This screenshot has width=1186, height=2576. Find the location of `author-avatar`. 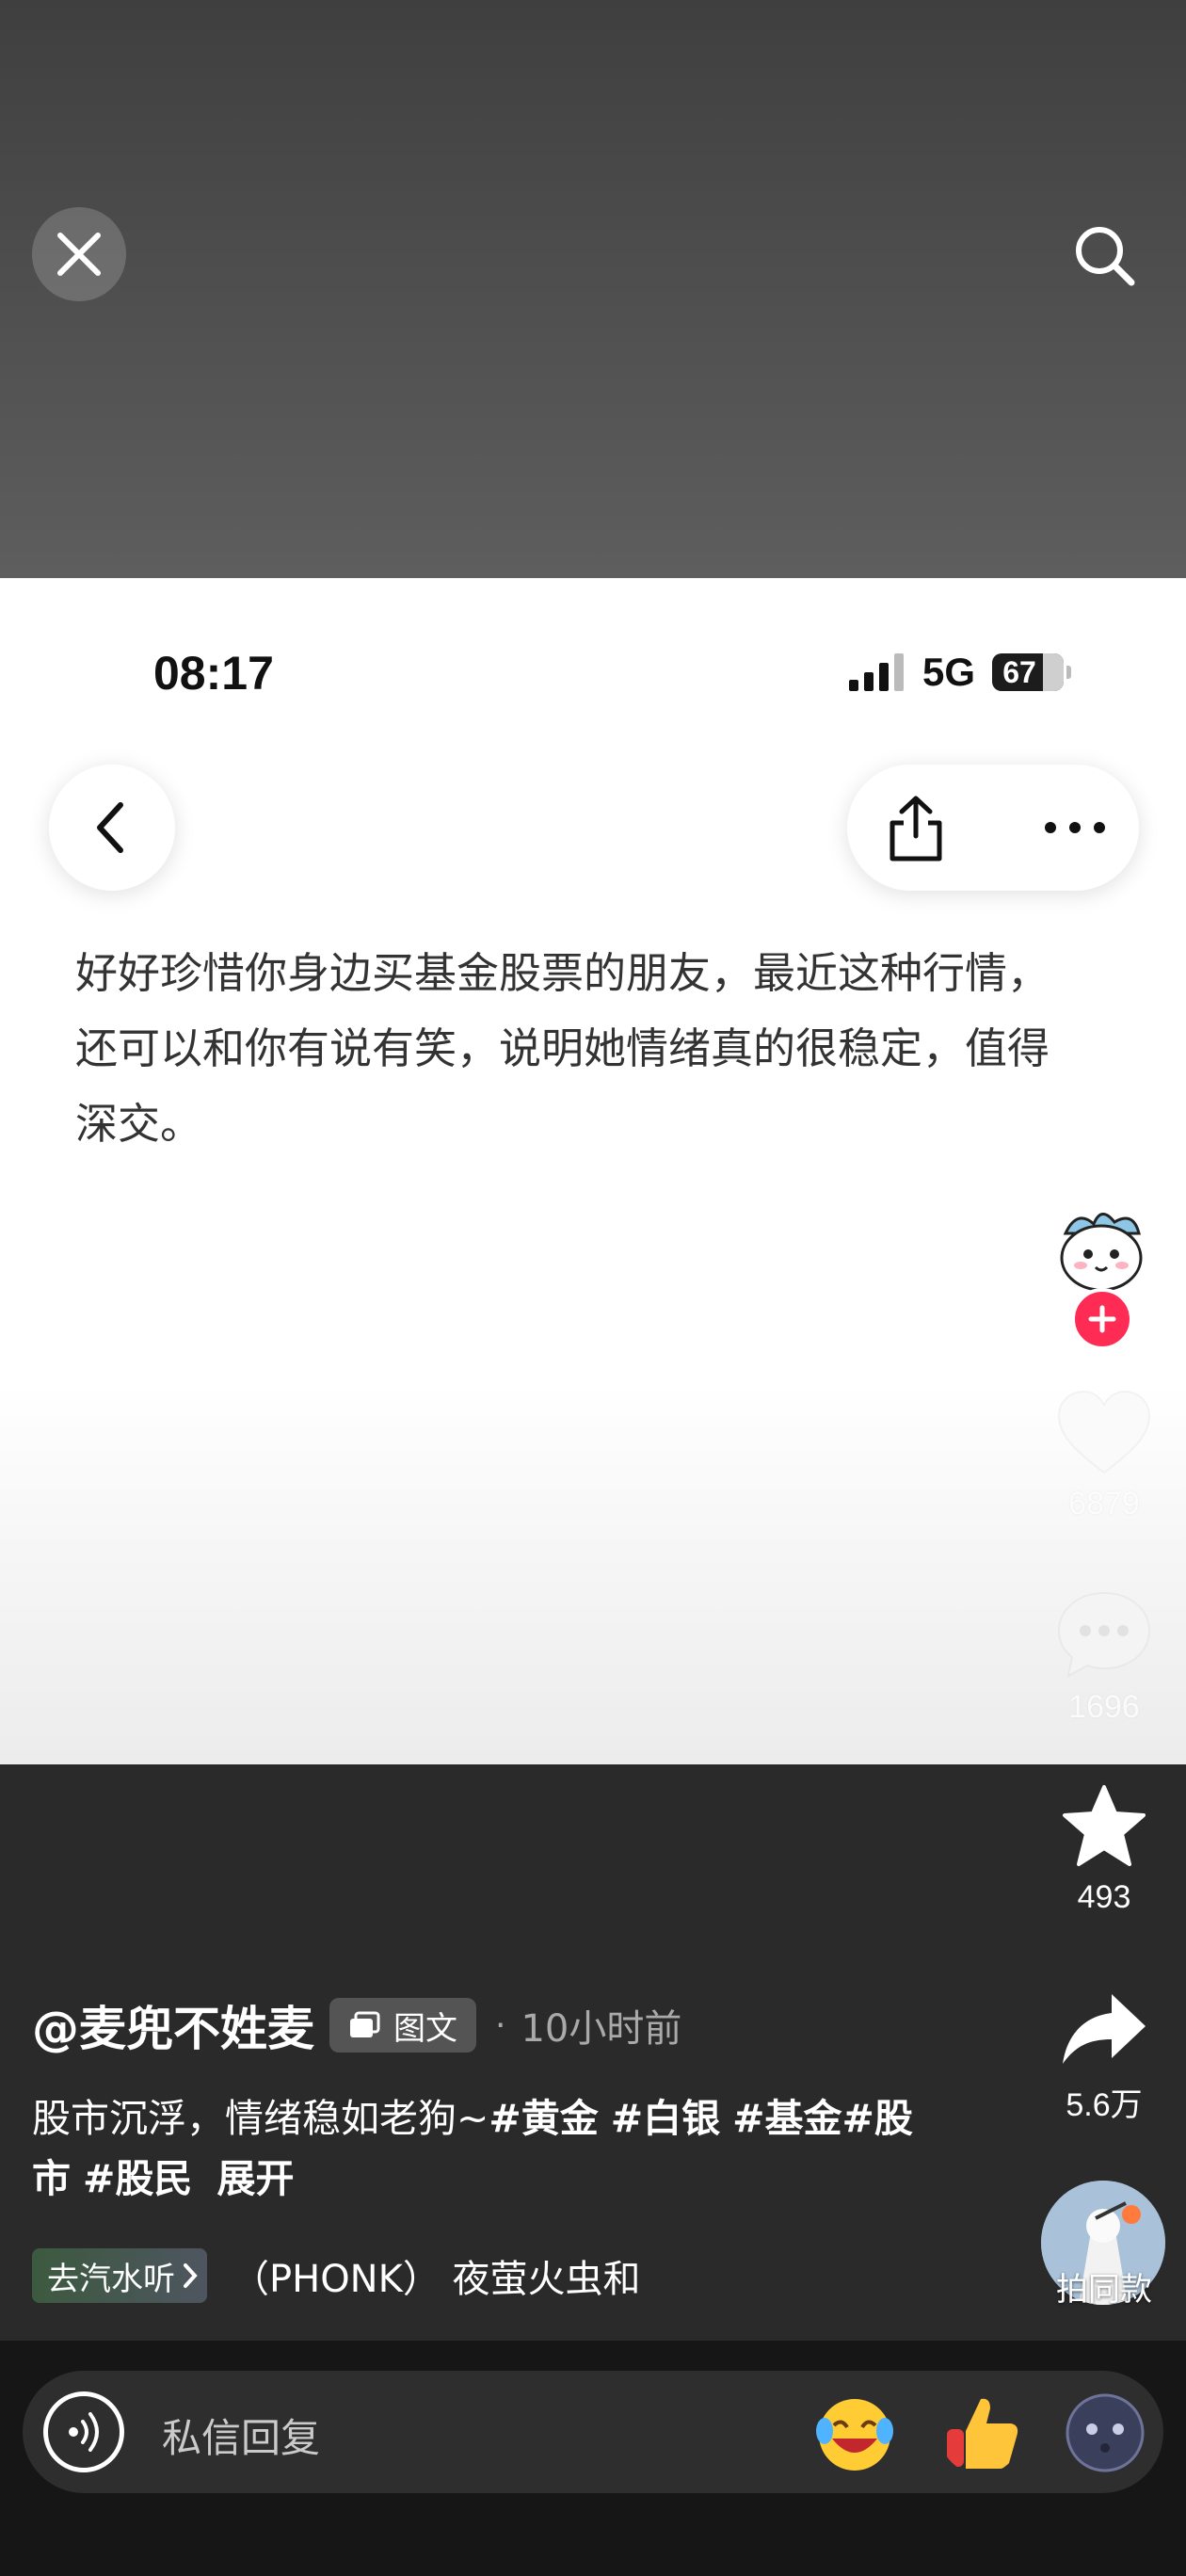

author-avatar is located at coordinates (1101, 1248).